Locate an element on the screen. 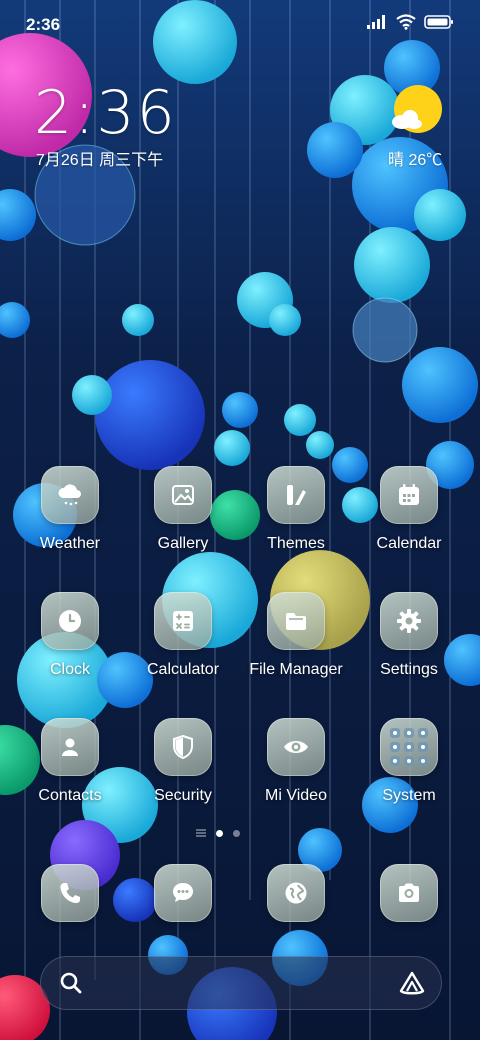 This screenshot has height=1040, width=480. contacts-icon is located at coordinates (70, 747).